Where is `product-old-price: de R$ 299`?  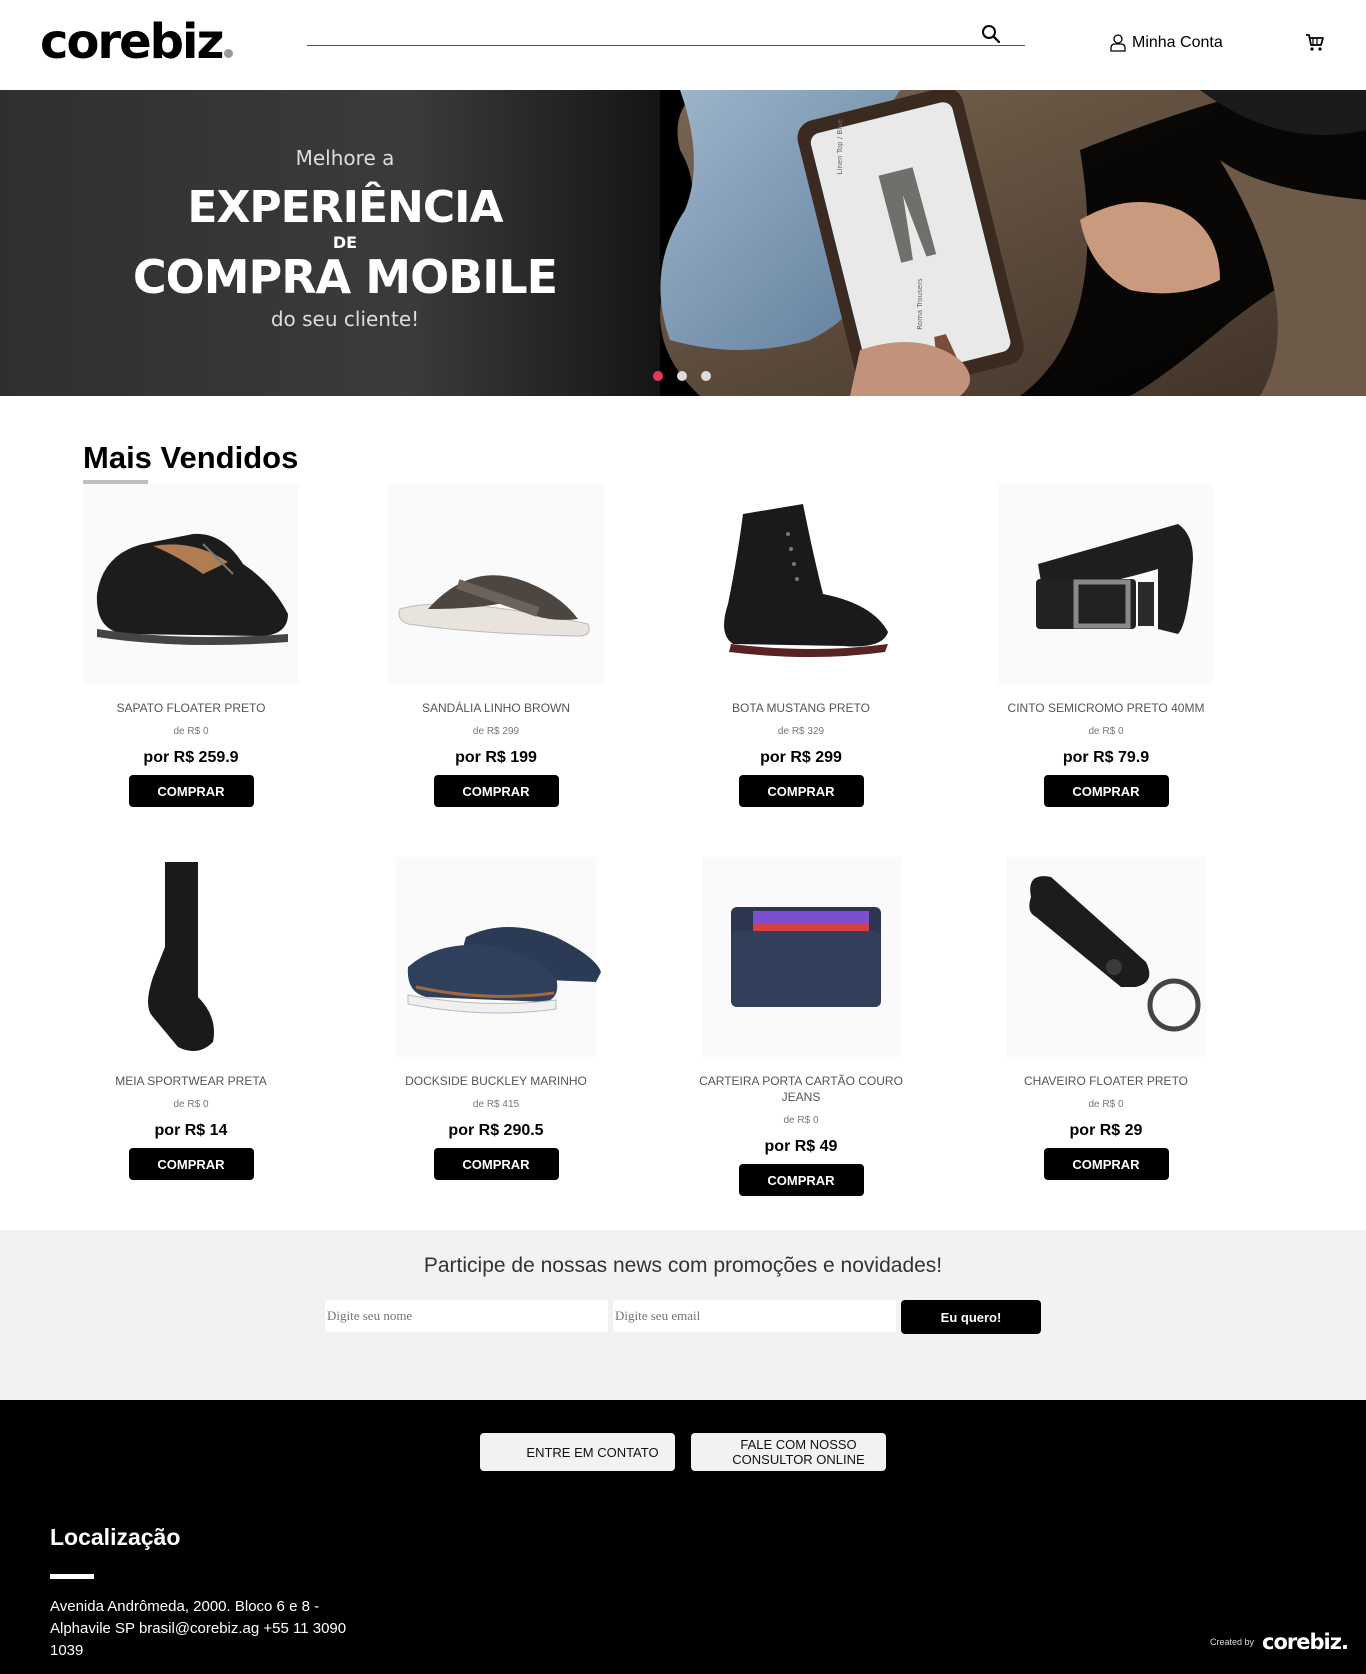
product-old-price: de R$ 299 is located at coordinates (496, 731).